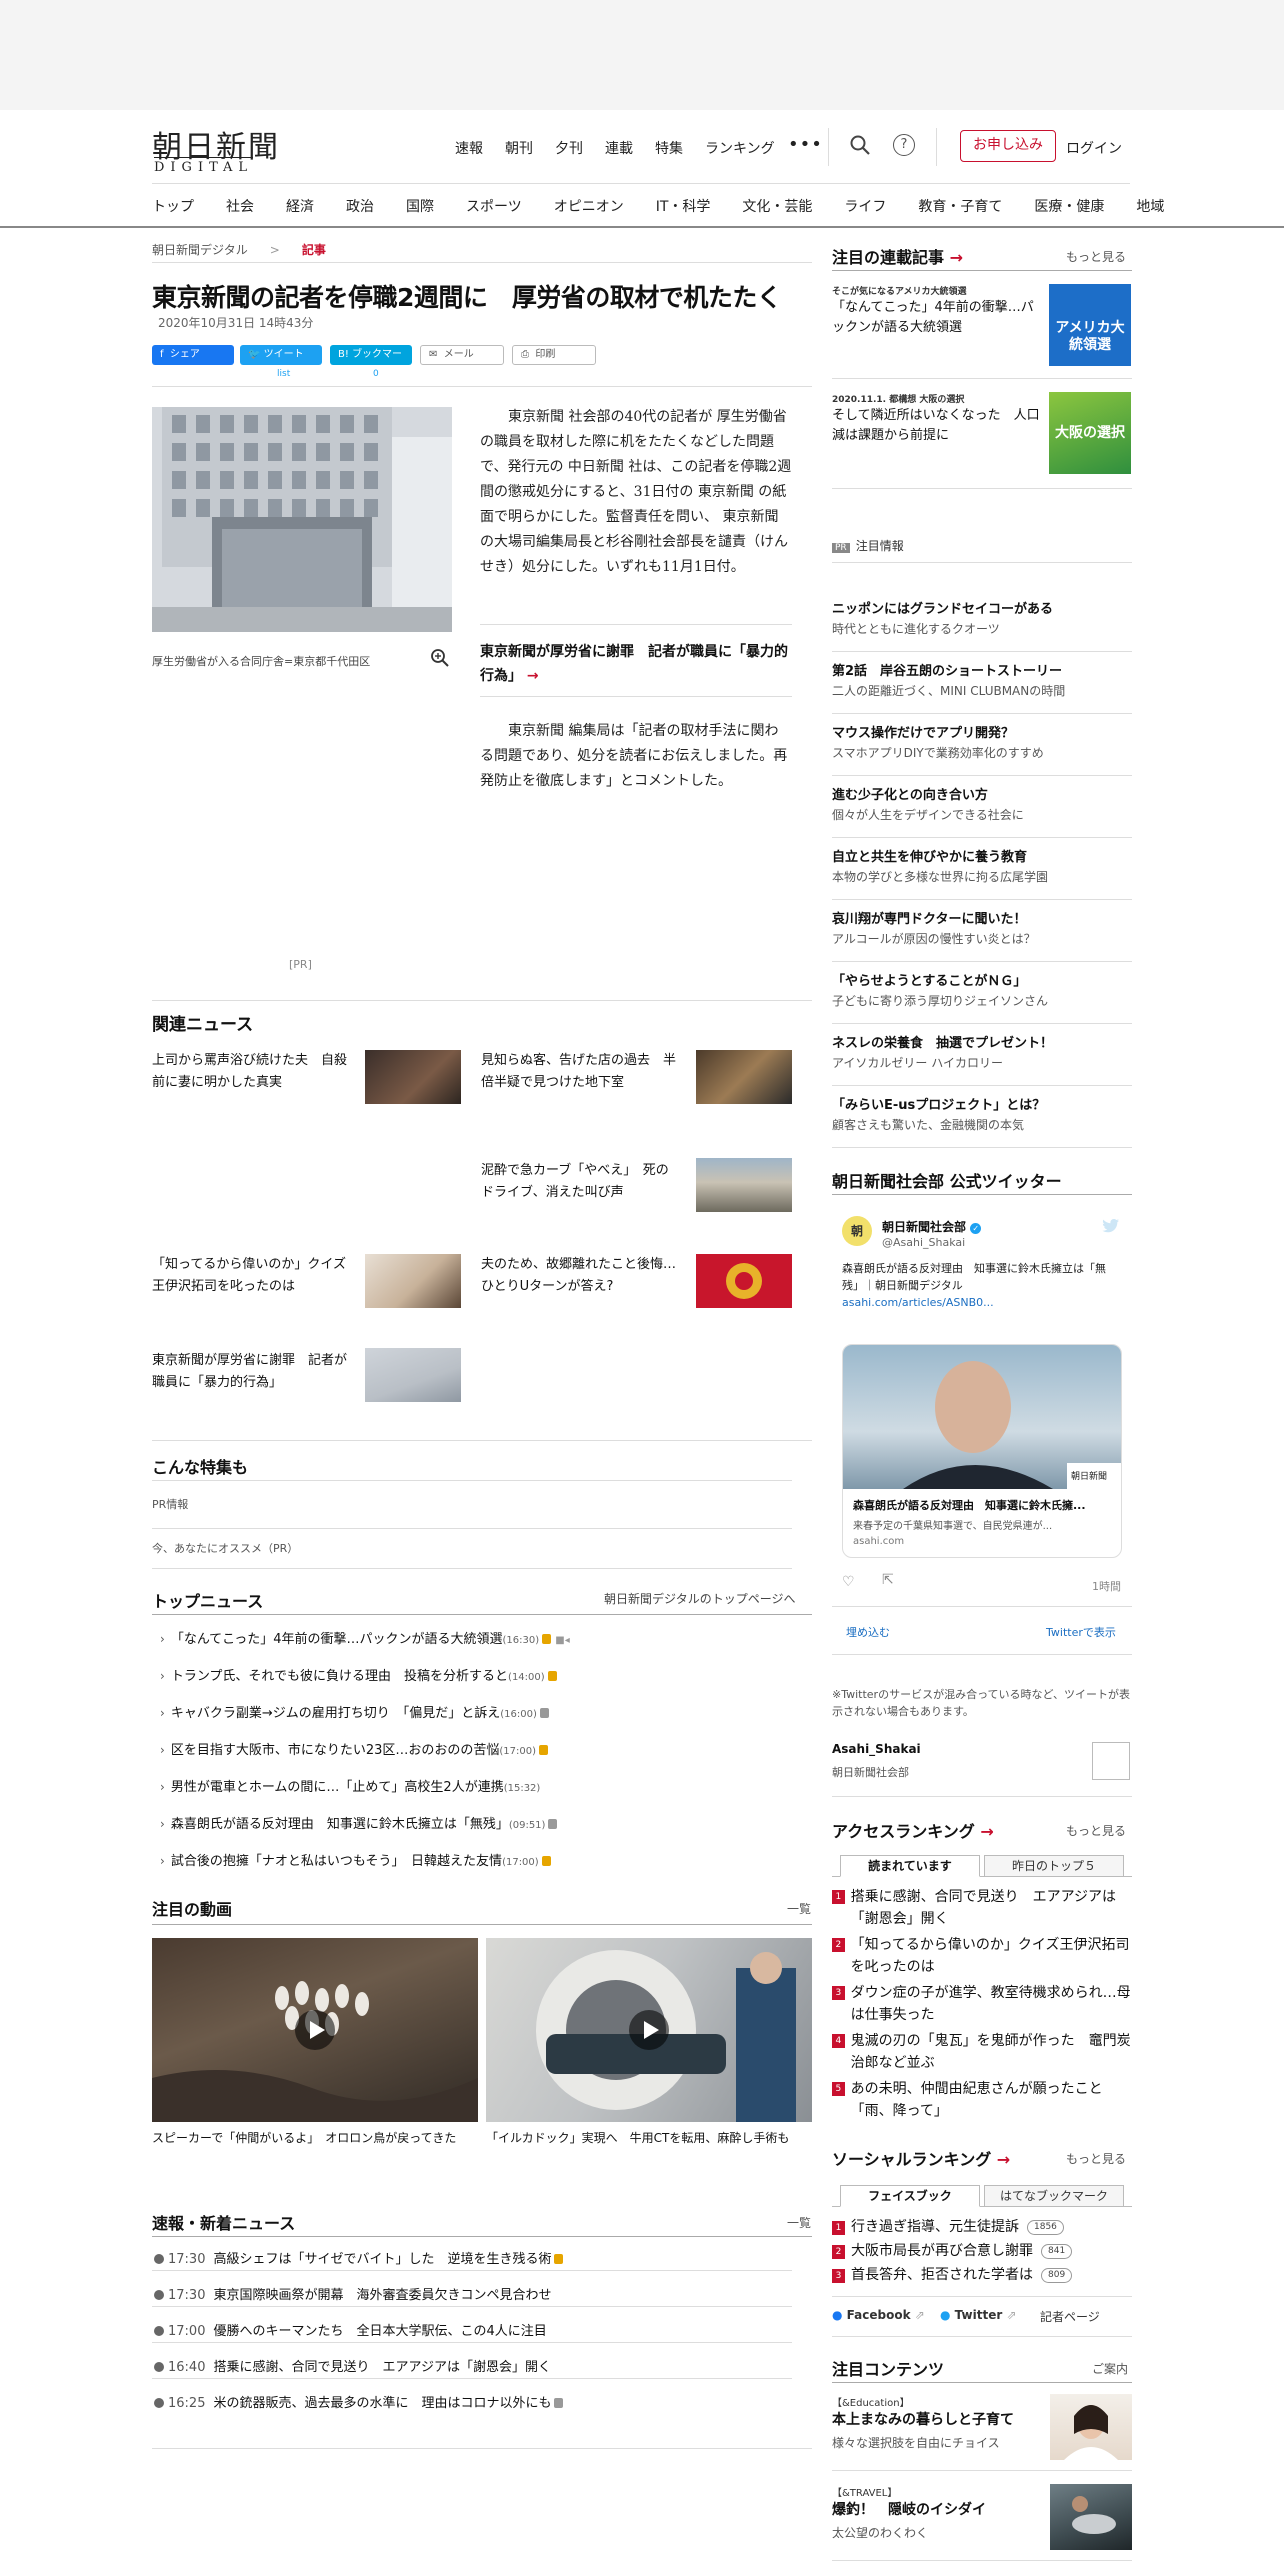  I want to click on series-more-link: もっと見る, so click(1096, 256).